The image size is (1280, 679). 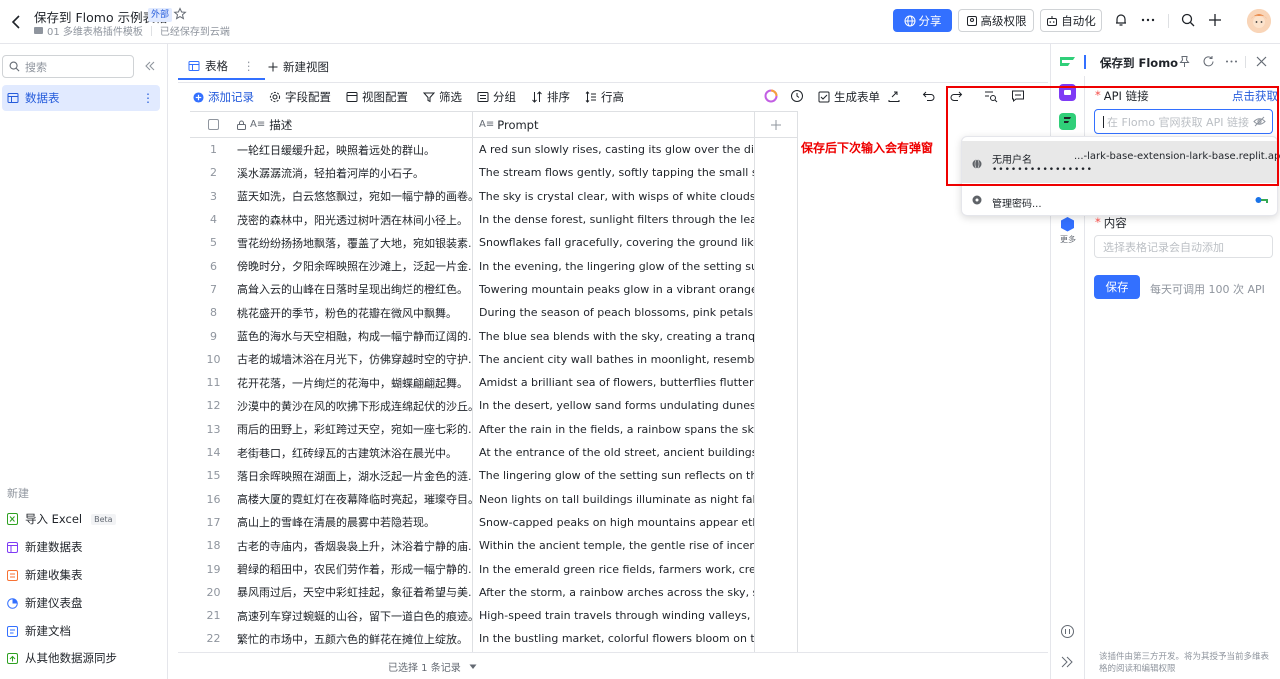 I want to click on description-cell: 沙漠中的黄沙在风的吹拂下形成连绵起伏的沙丘。, so click(x=354, y=405).